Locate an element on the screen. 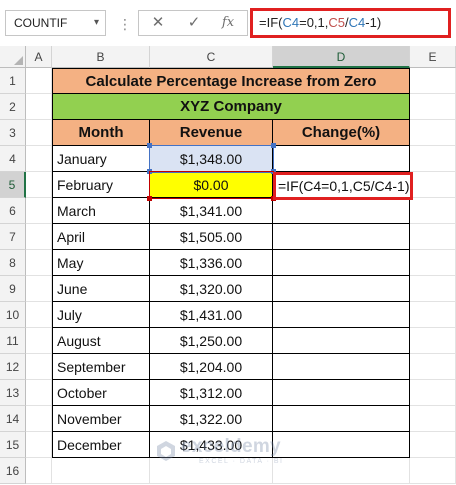 The height and width of the screenshot is (485, 456). column-header-c: C is located at coordinates (211, 57).